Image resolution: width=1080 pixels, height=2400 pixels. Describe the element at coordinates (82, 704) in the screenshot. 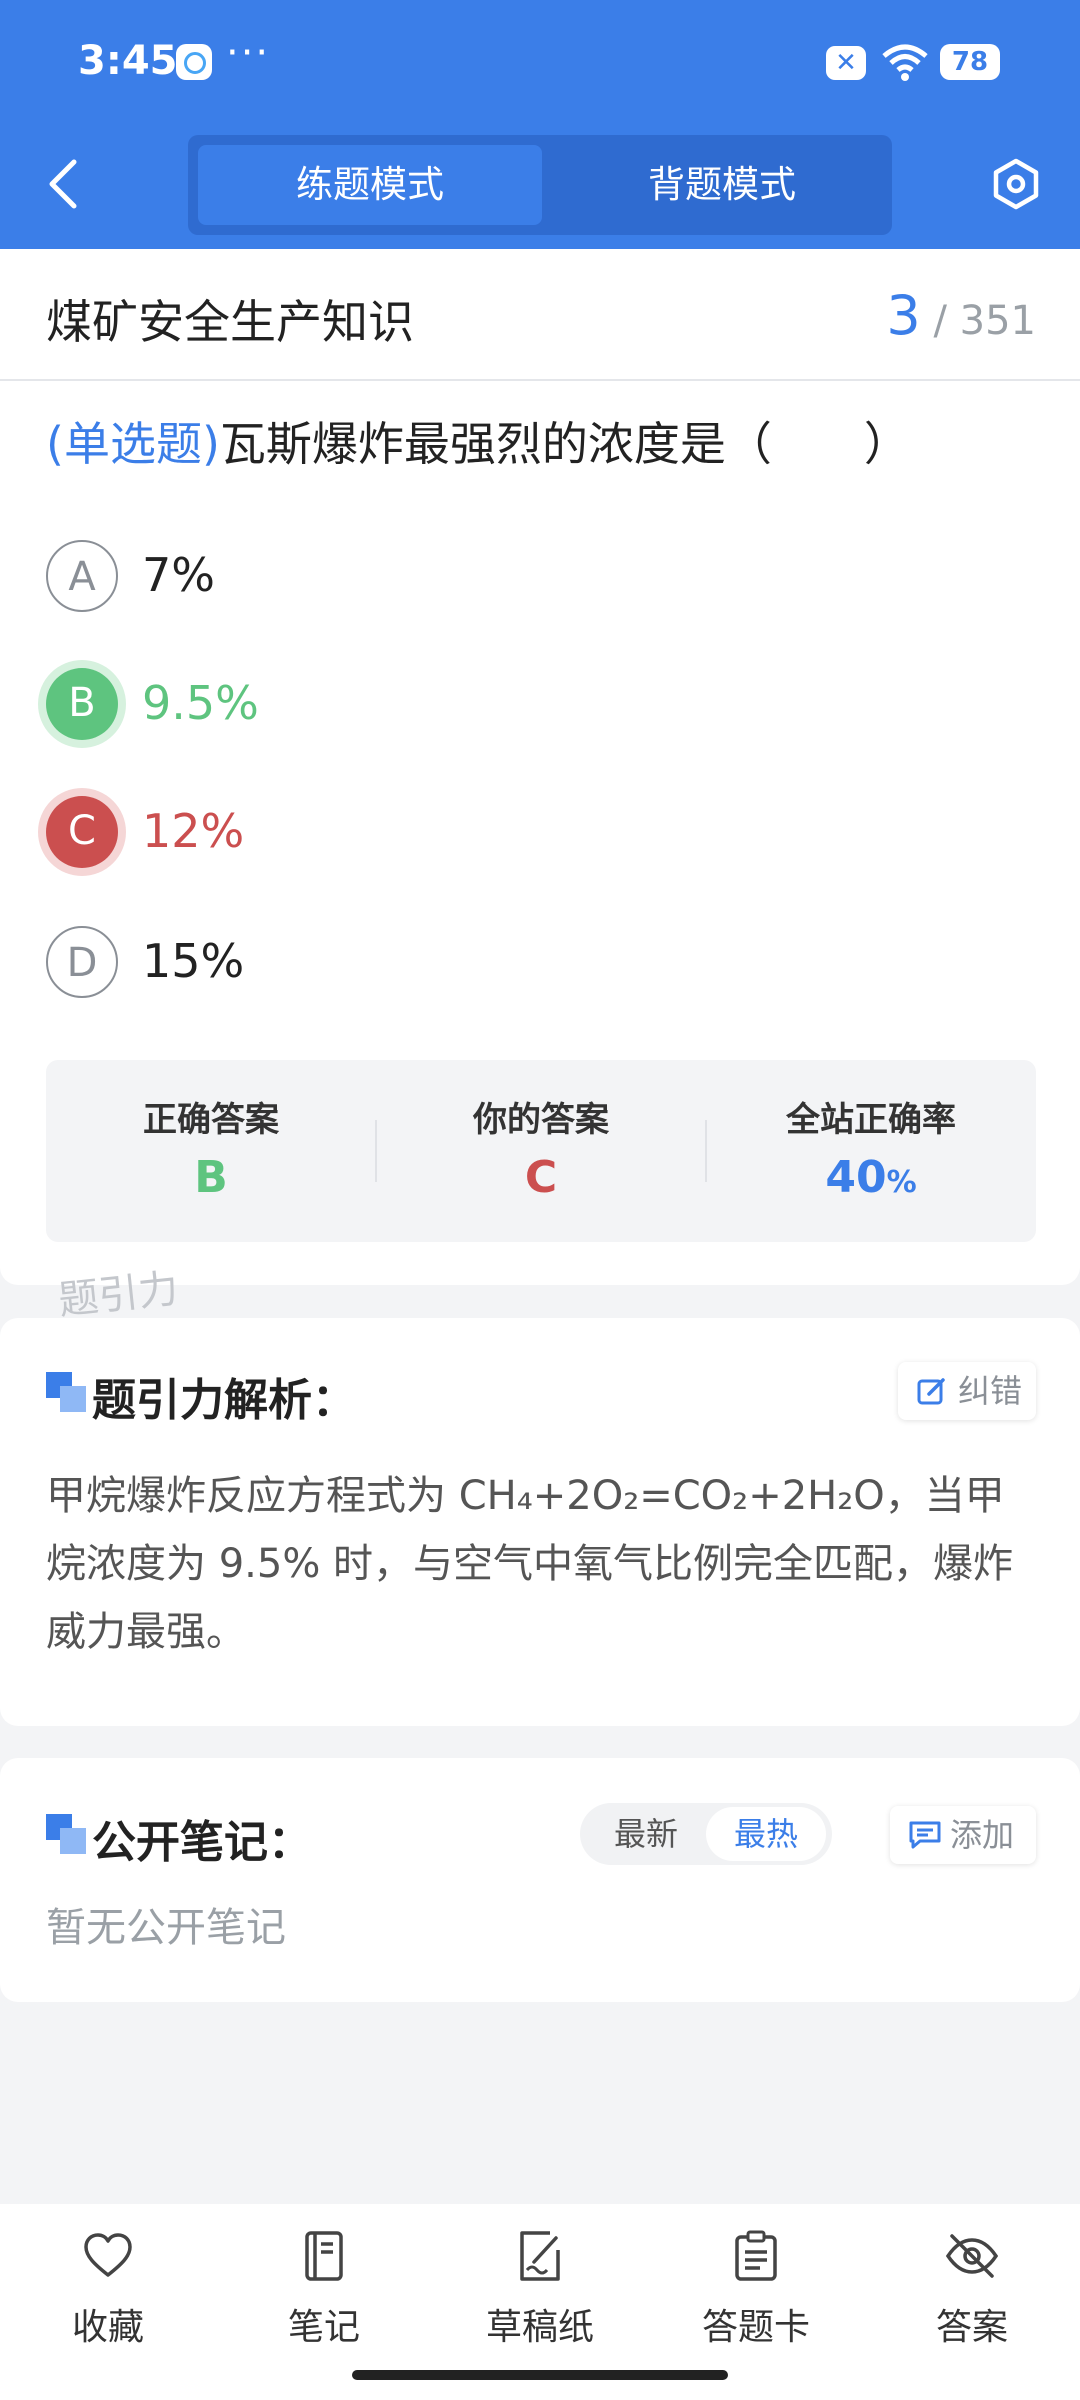

I see `option-letter: B` at that location.